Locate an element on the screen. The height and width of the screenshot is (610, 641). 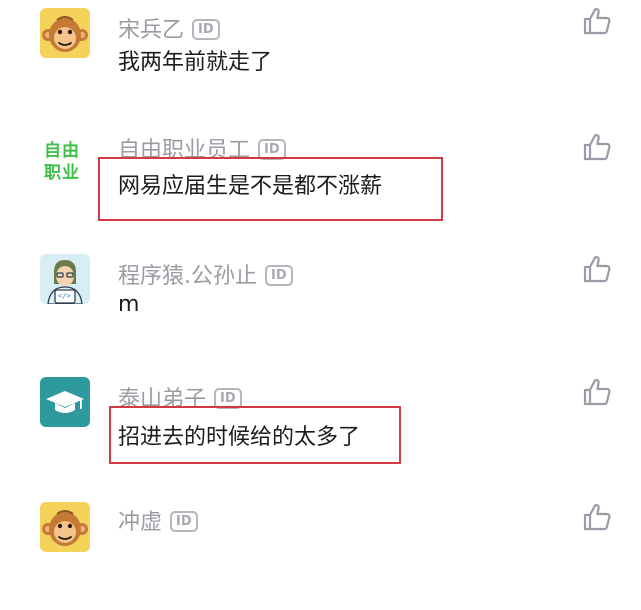
graduation-cap-avatar is located at coordinates (65, 402).